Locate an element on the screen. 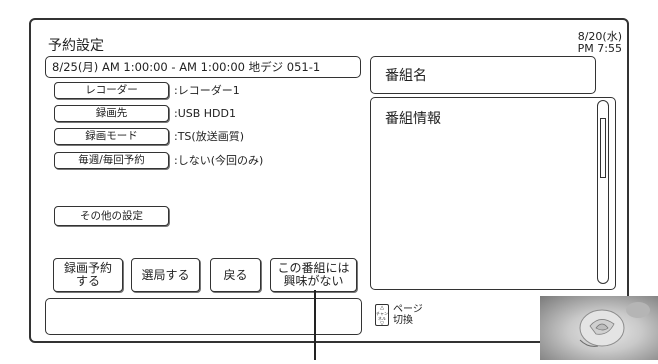 The width and height of the screenshot is (658, 364). clock-time: PM 7:55 is located at coordinates (599, 48).